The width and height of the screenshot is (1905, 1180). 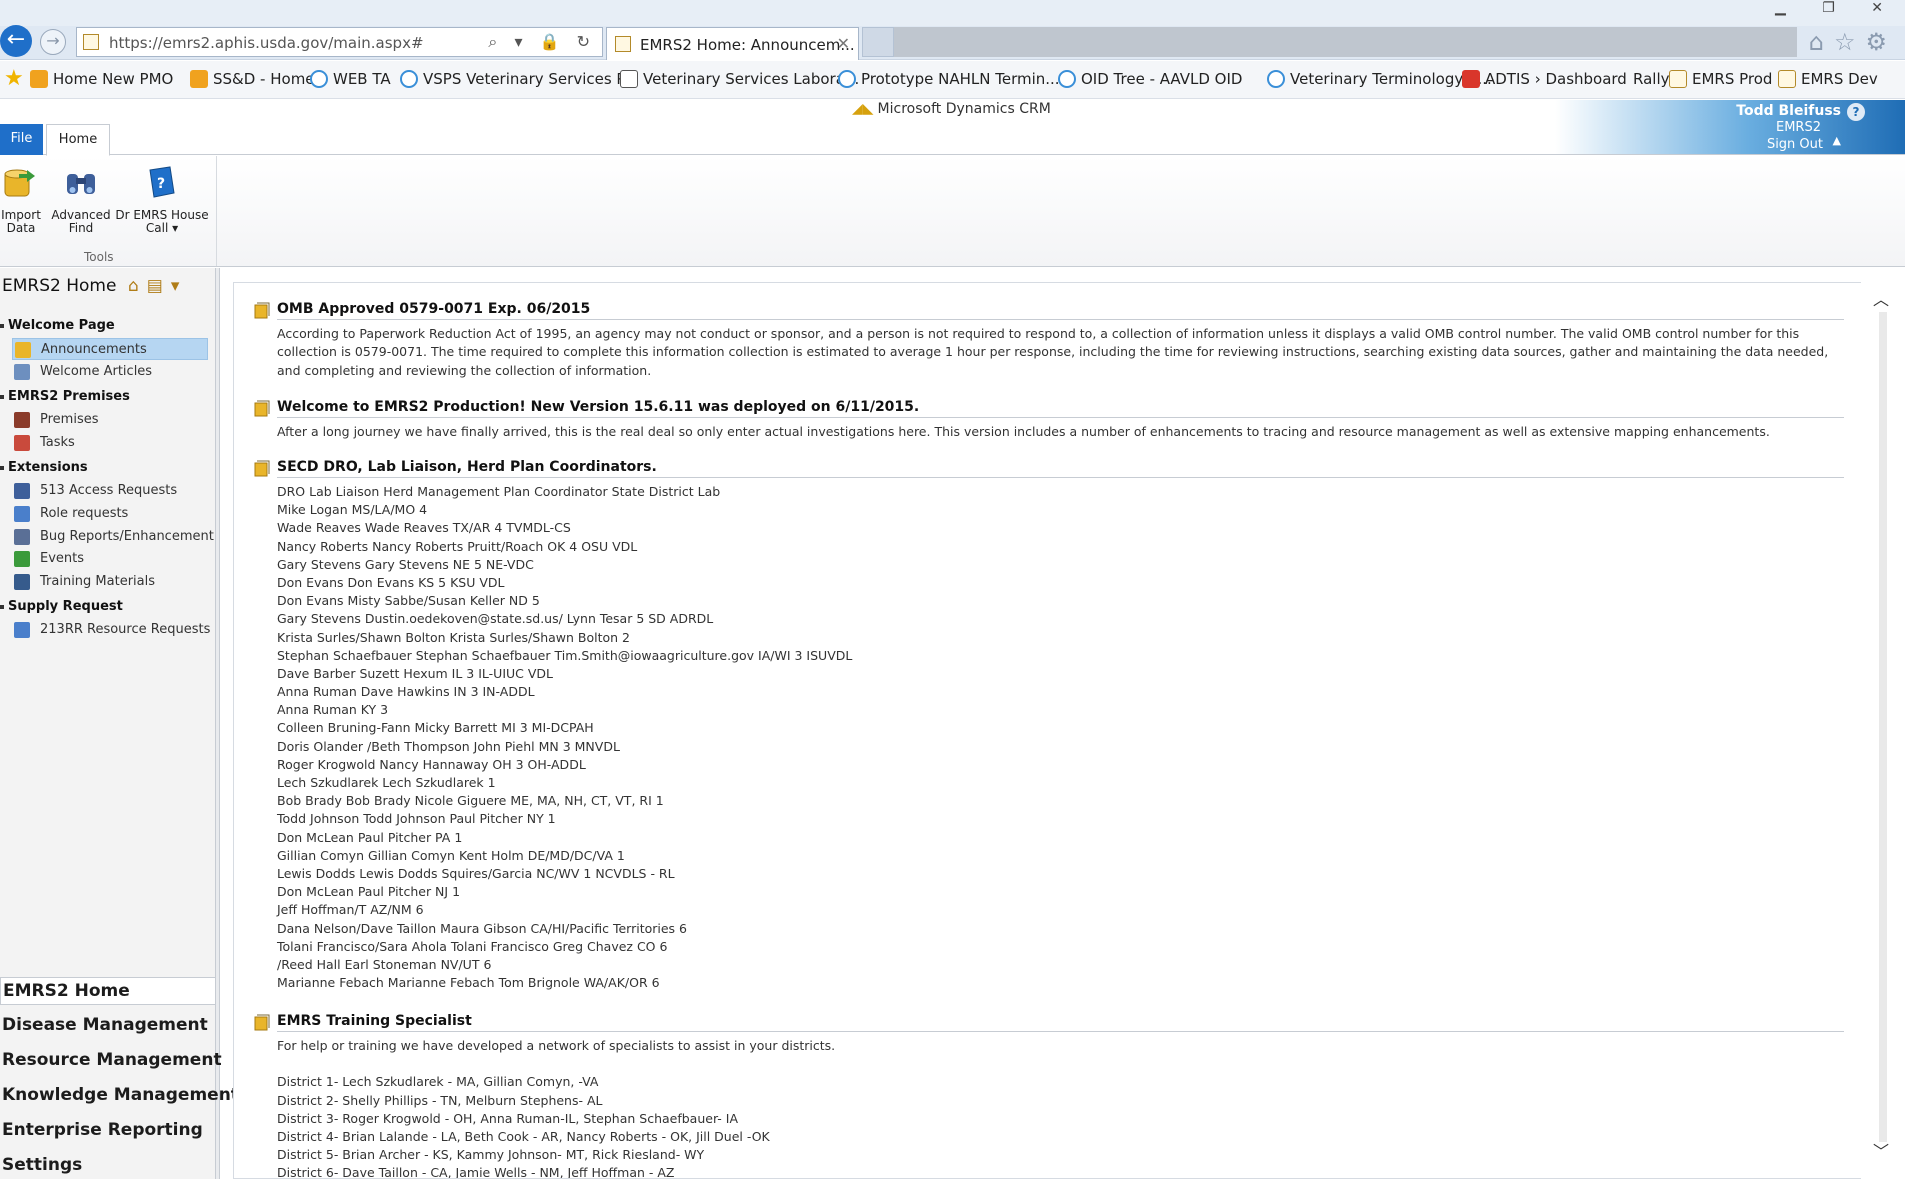 What do you see at coordinates (1883, 727) in the screenshot?
I see `scrollbar-track` at bounding box center [1883, 727].